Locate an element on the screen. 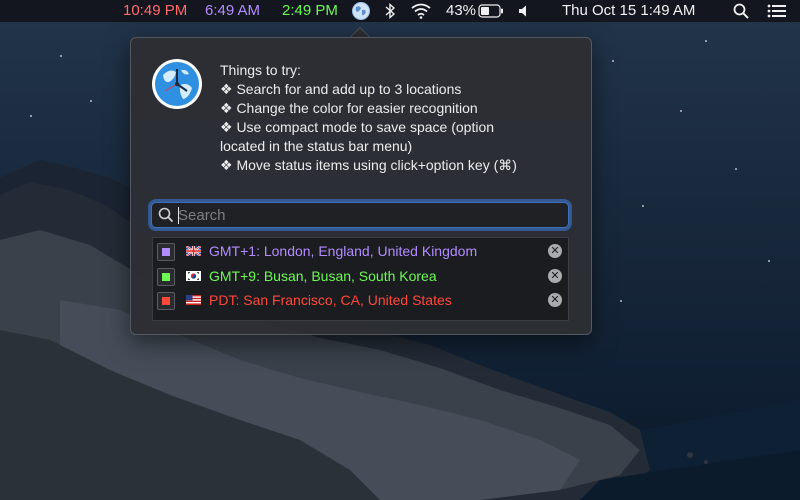  globe-icon is located at coordinates (361, 11).